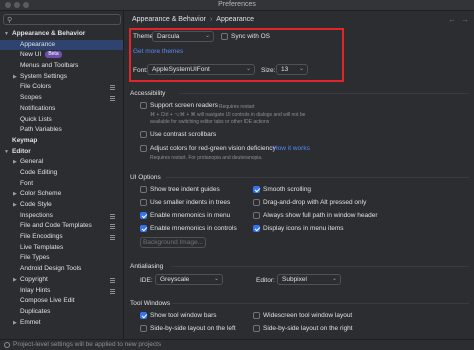  Describe the element at coordinates (61, 87) in the screenshot. I see `sidebar-item-file-colors: File Colors` at that location.